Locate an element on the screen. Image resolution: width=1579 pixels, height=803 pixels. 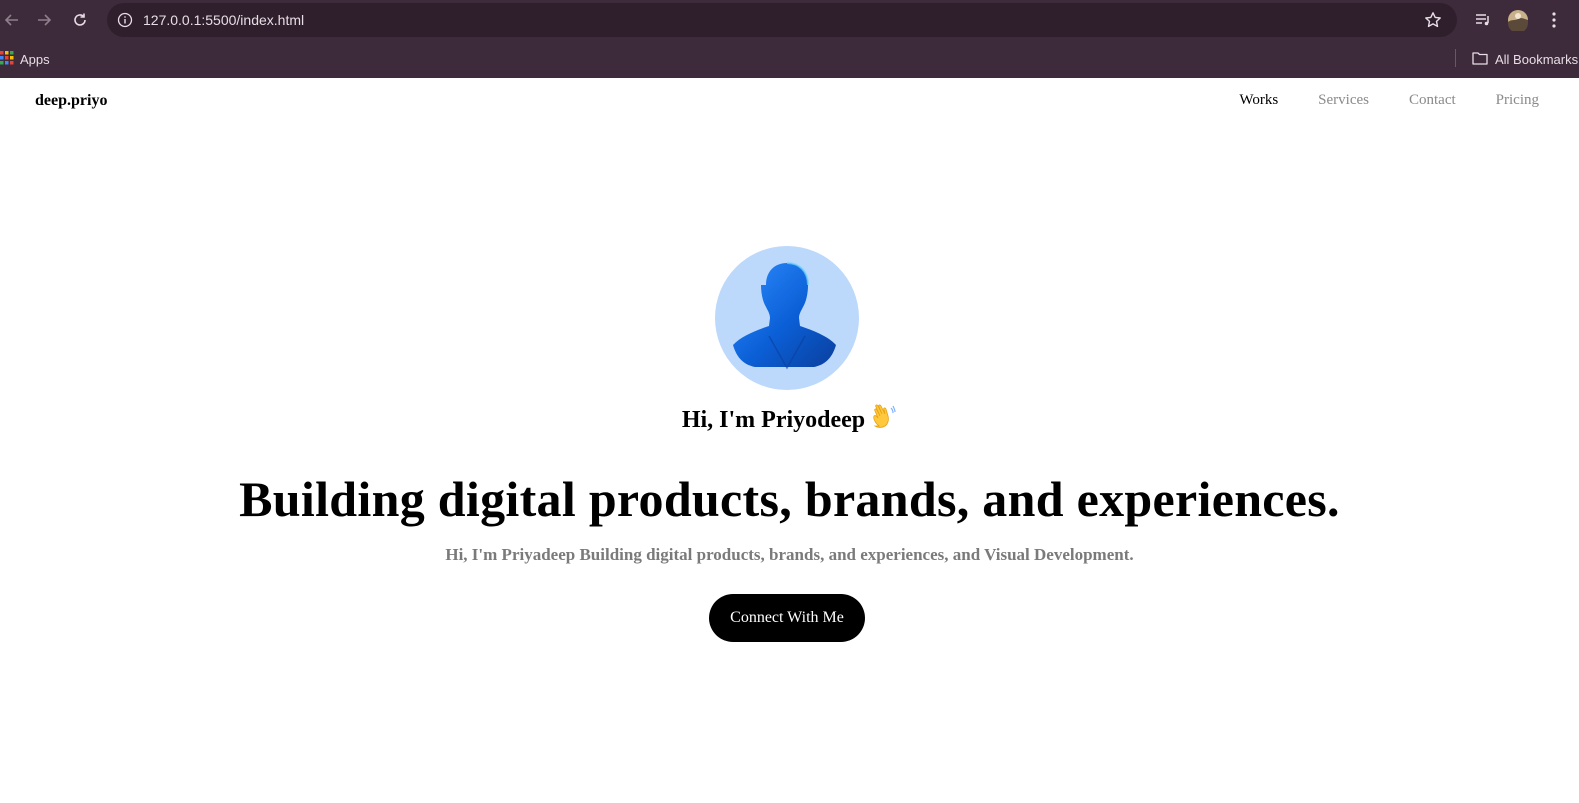
address-bar: 127.0.0.1:5500/index.html is located at coordinates (782, 20).